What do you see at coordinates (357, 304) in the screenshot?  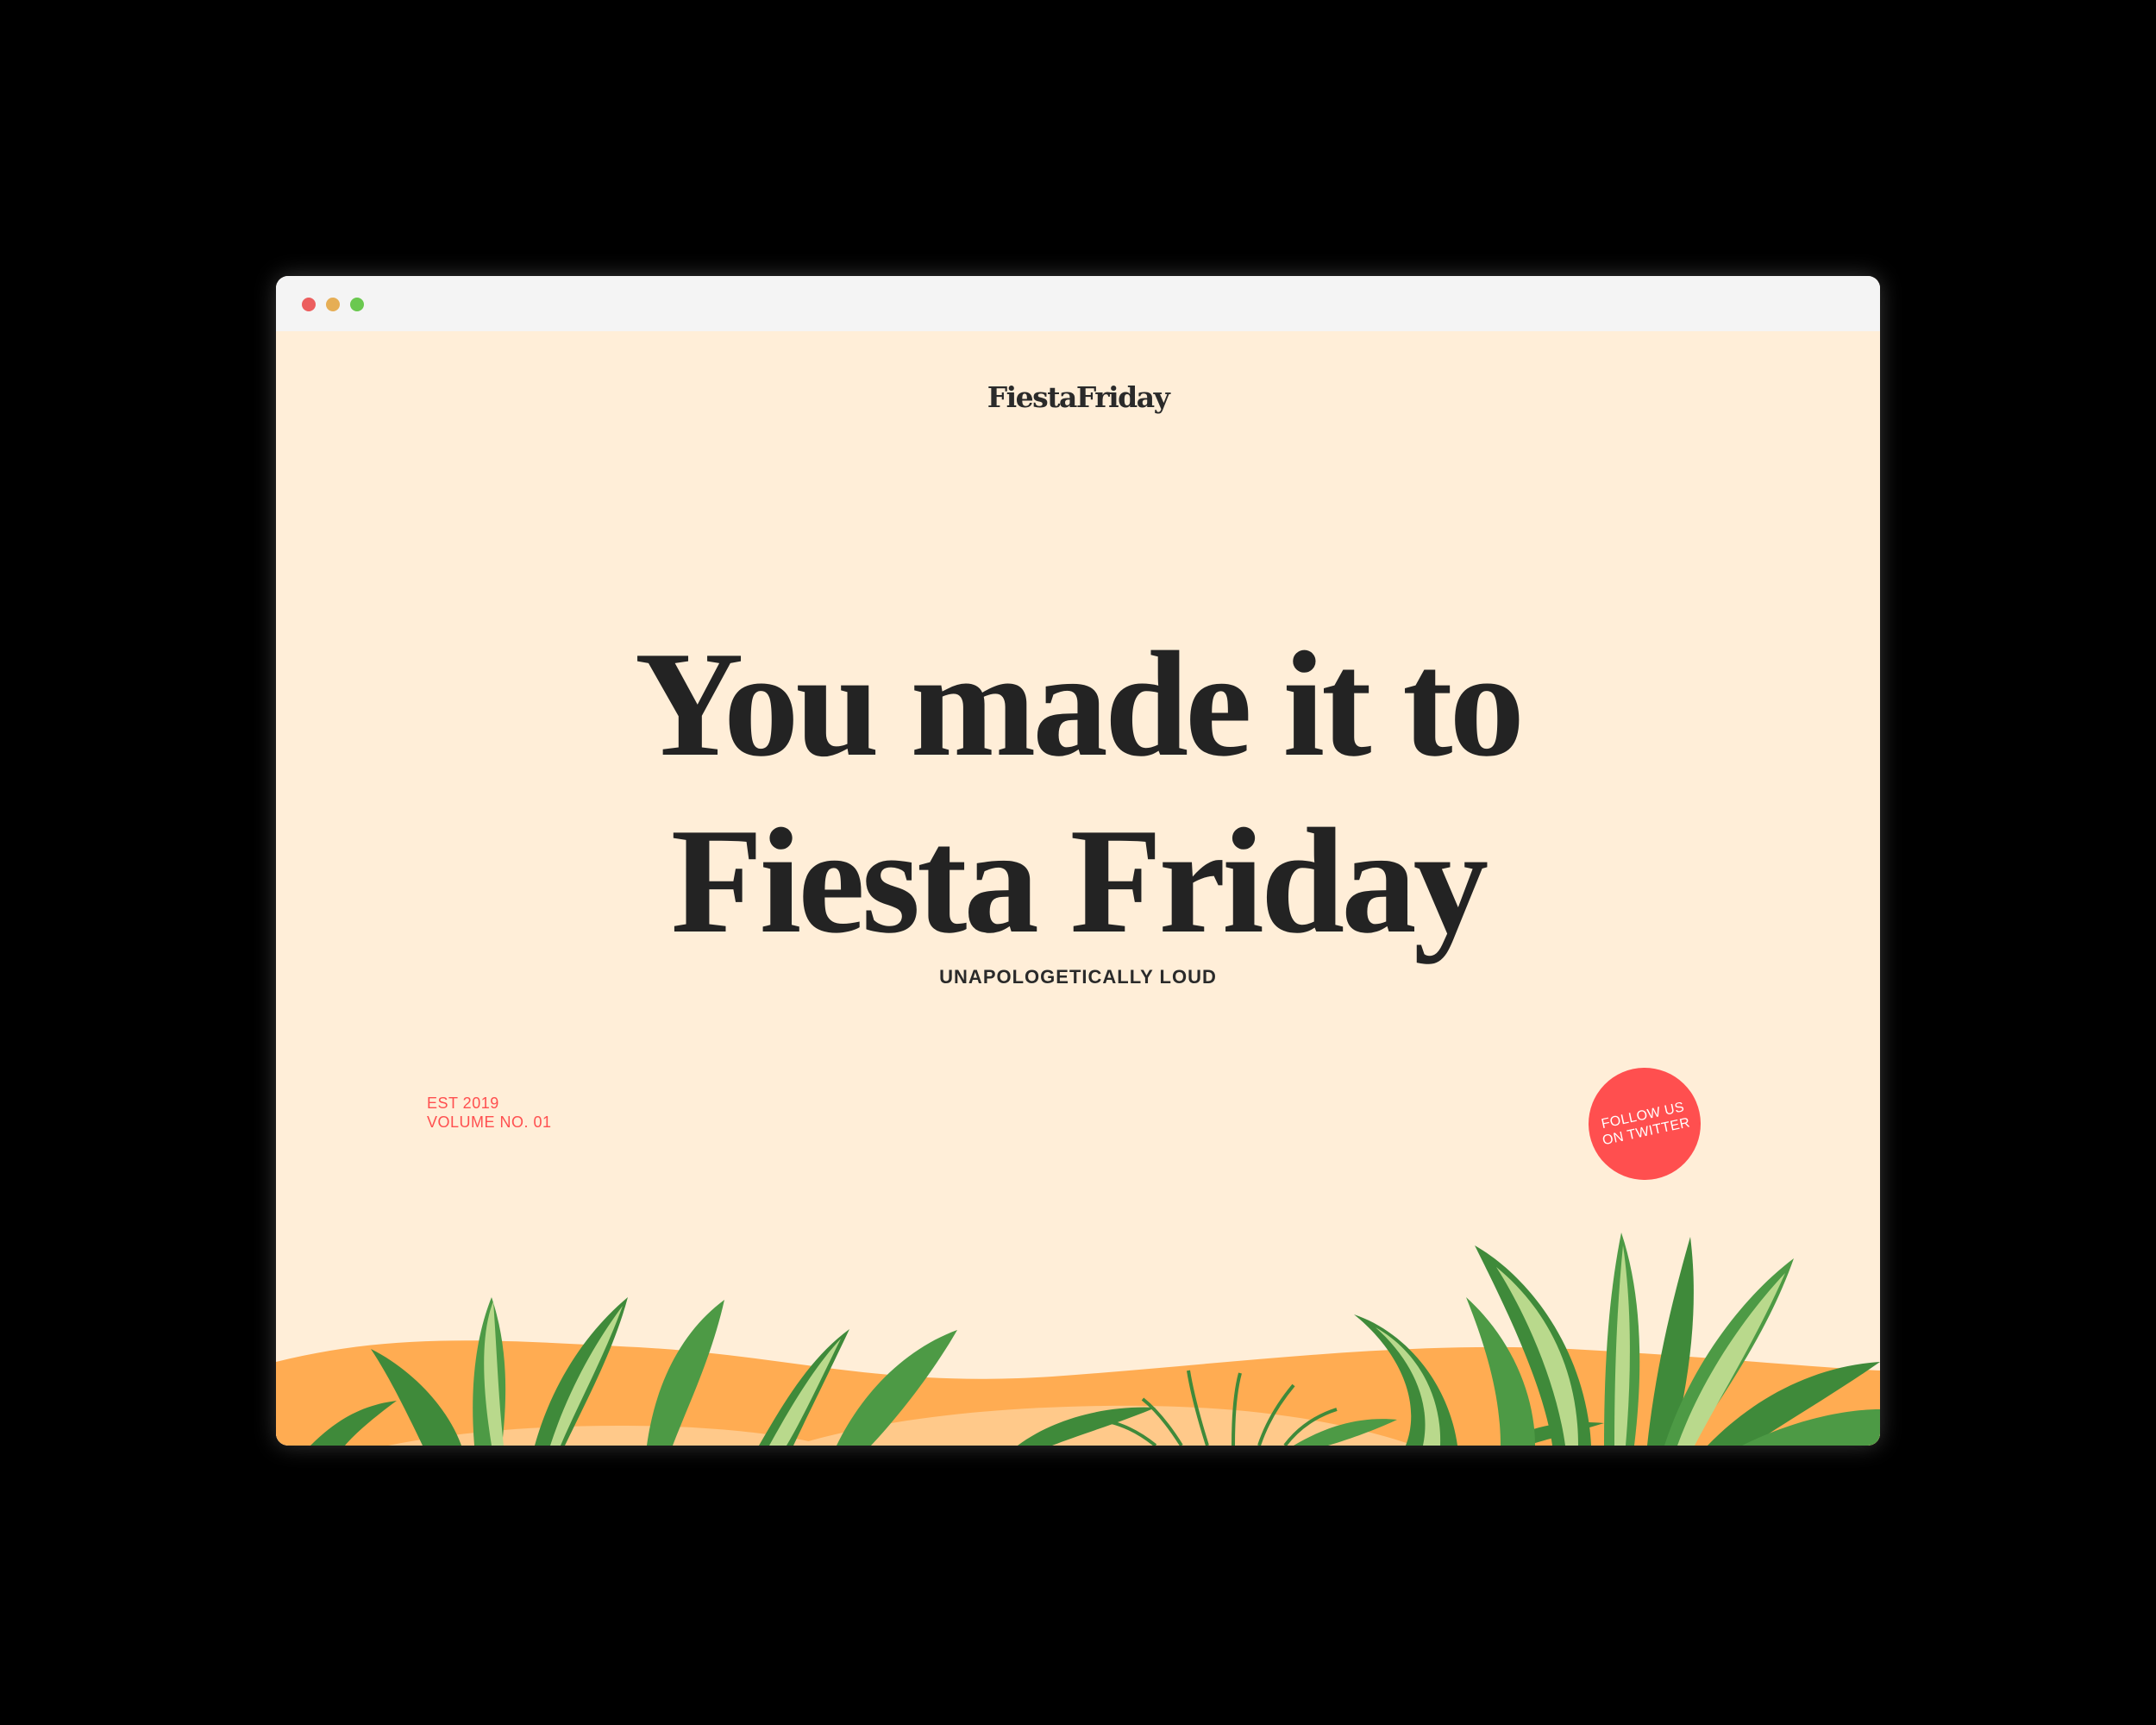 I see `maximize-window-icon` at bounding box center [357, 304].